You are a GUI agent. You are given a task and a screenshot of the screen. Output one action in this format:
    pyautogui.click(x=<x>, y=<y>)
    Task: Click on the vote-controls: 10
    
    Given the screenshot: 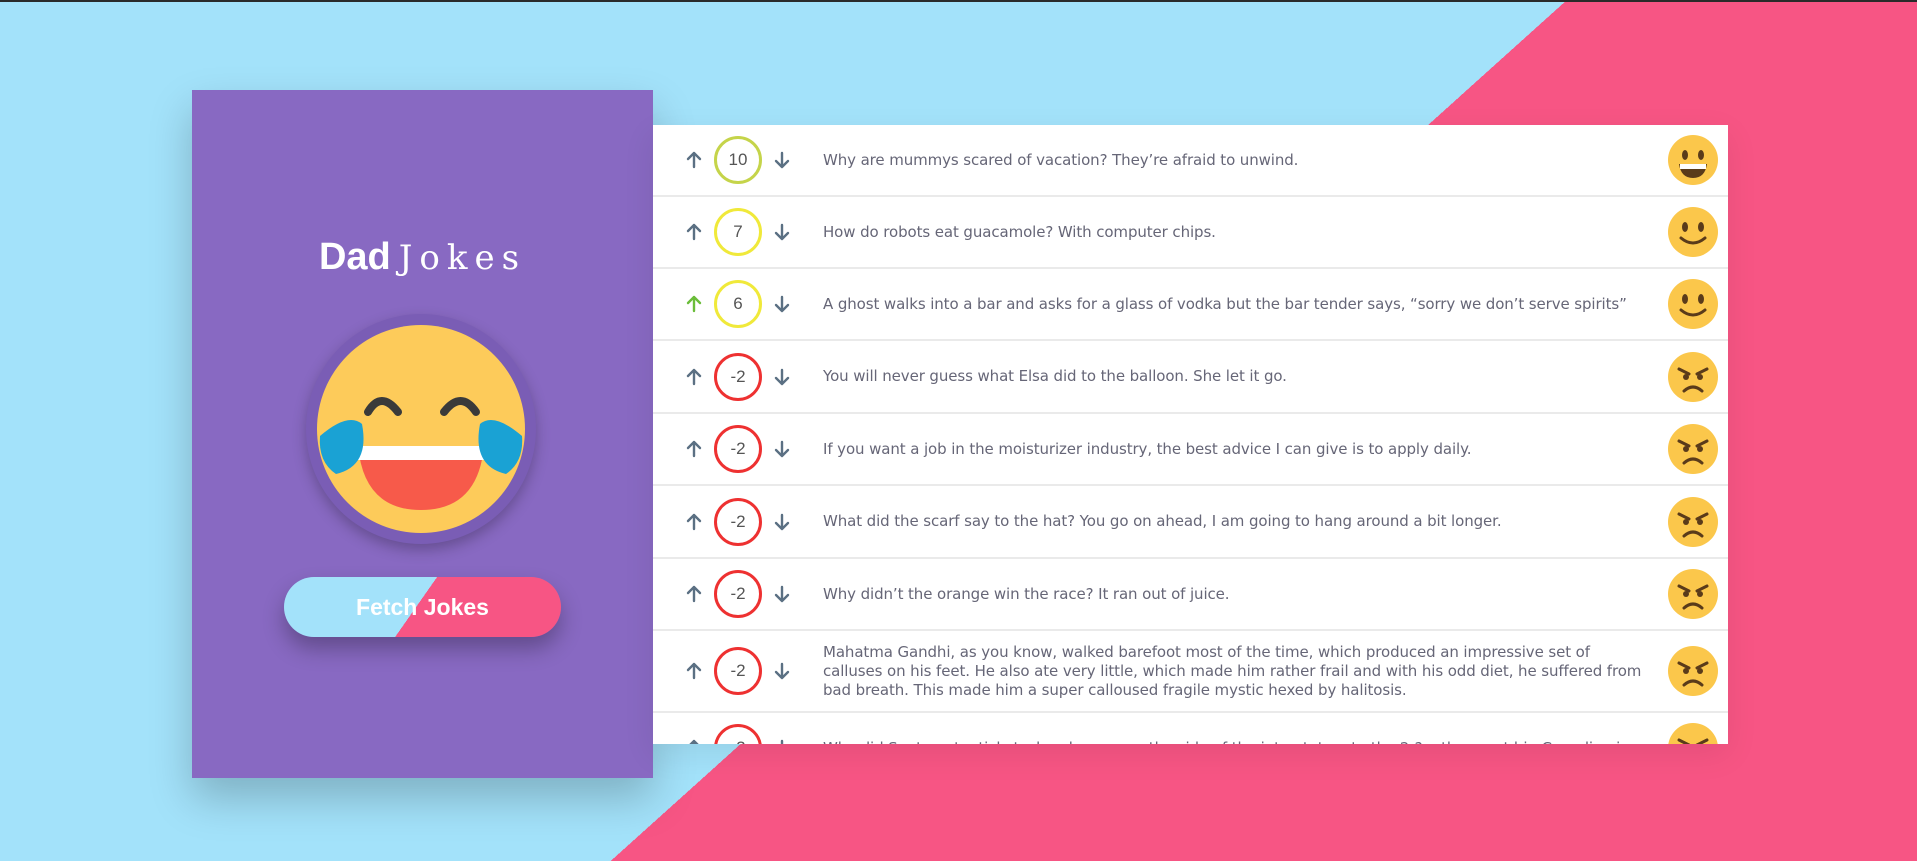 What is the action you would take?
    pyautogui.click(x=738, y=160)
    